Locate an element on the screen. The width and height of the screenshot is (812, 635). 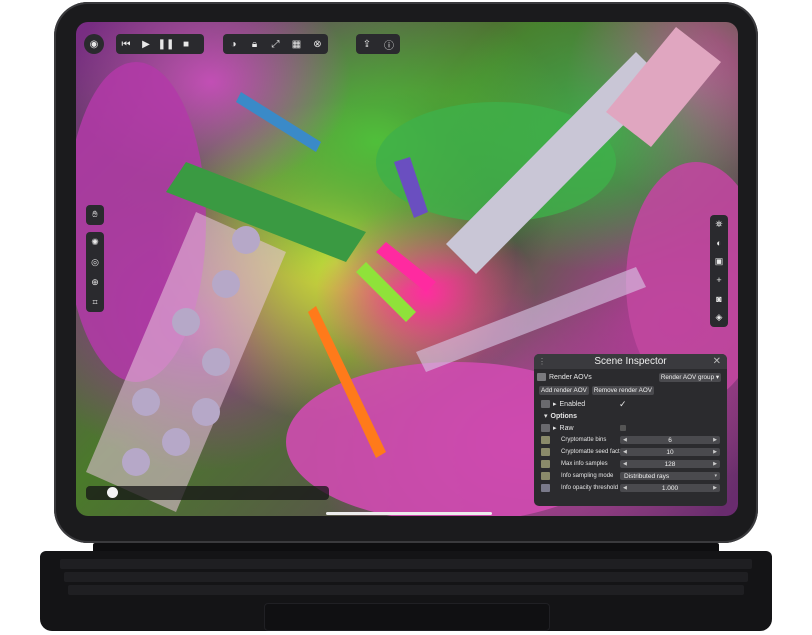
left-sidebar: ✺ ◎ ⊕ ⌗ is located at coordinates (95, 272).